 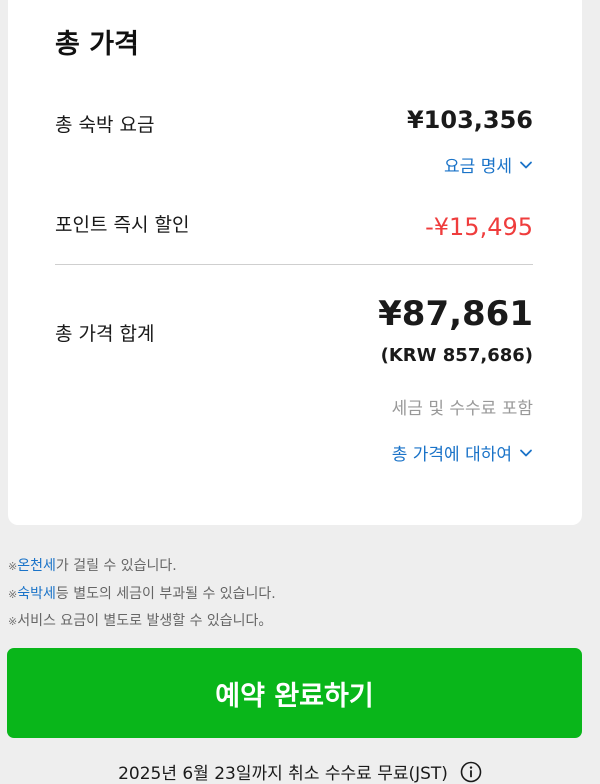 What do you see at coordinates (116, 566) in the screenshot?
I see `note-text: 가 걸릴 수 있습니다.` at bounding box center [116, 566].